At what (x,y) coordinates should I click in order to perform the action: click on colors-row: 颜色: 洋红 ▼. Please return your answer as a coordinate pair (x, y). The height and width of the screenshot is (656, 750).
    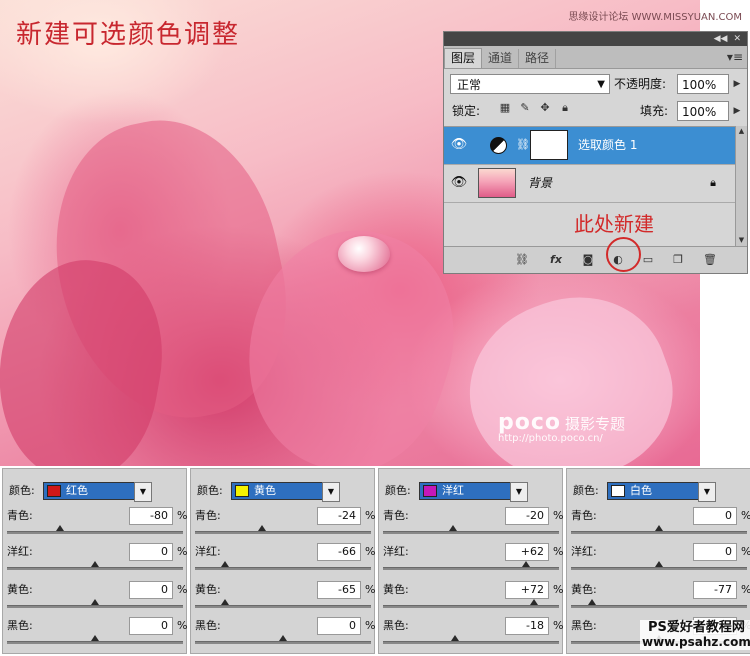
    Looking at the image, I should click on (471, 491).